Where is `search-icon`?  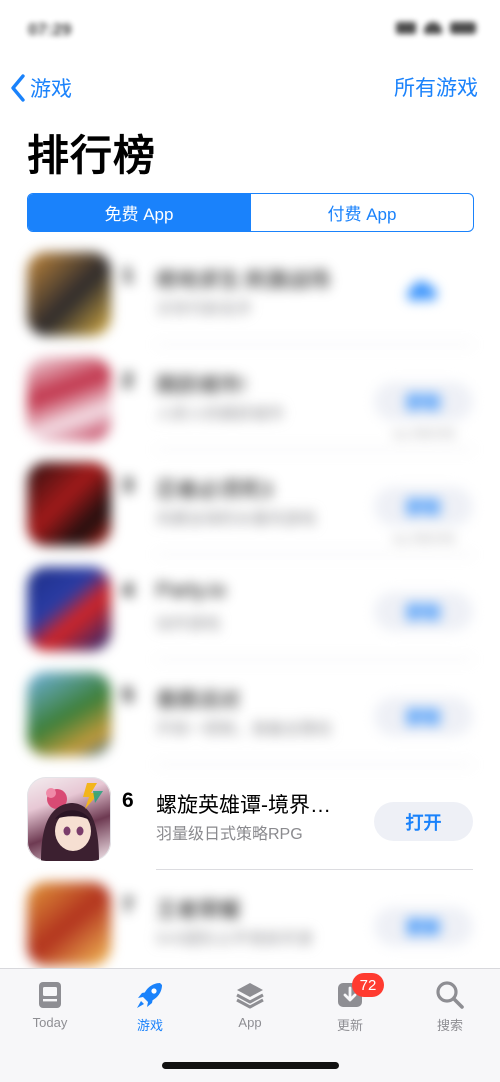
search-icon is located at coordinates (450, 995).